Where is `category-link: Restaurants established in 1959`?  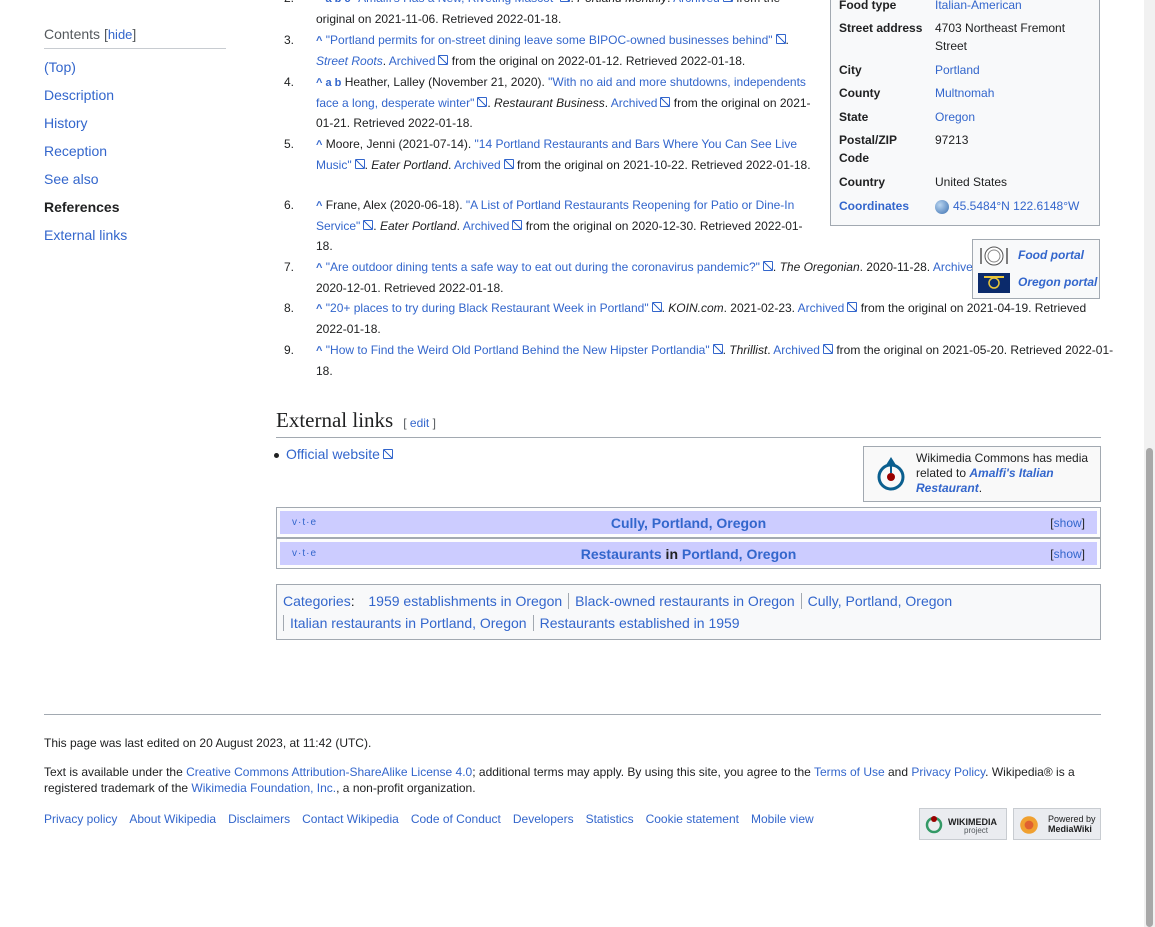 category-link: Restaurants established in 1959 is located at coordinates (639, 623).